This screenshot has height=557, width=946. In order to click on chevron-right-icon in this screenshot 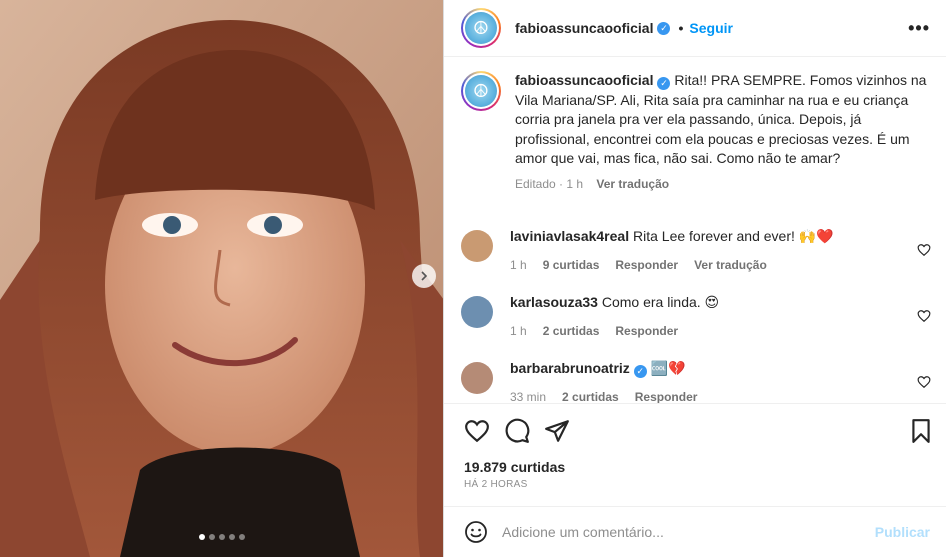, I will do `click(424, 276)`.